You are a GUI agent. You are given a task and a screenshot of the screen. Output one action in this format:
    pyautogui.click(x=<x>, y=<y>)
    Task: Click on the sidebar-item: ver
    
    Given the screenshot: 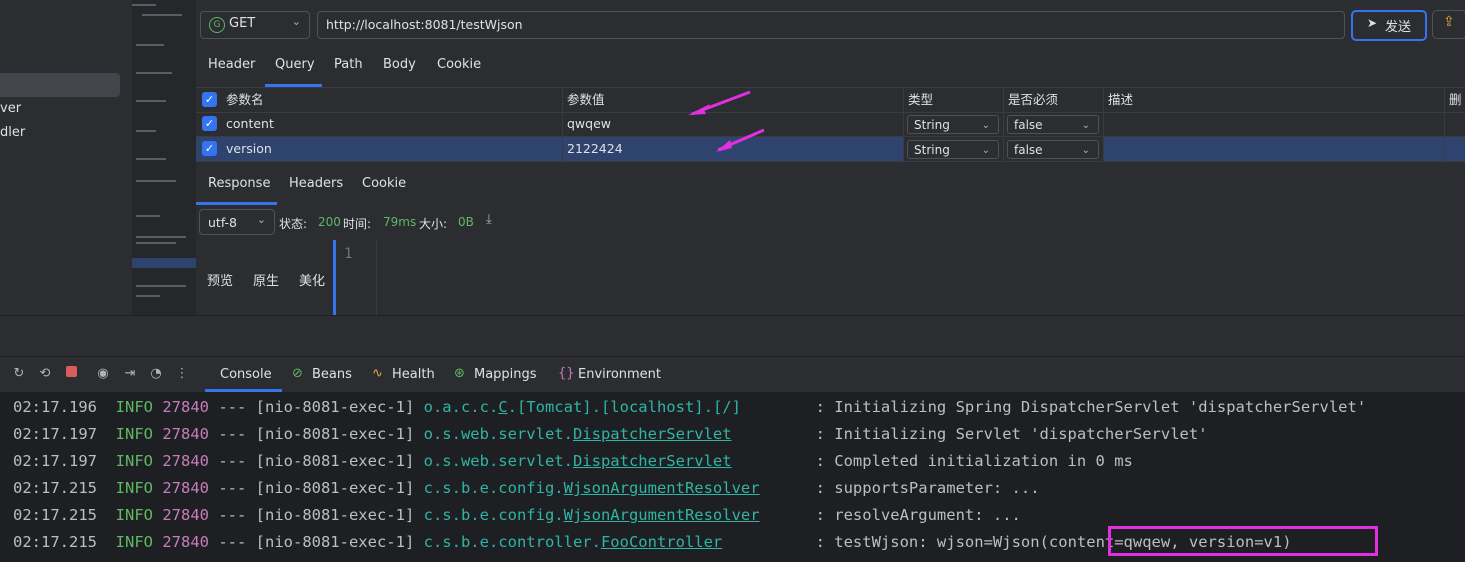 What is the action you would take?
    pyautogui.click(x=10, y=108)
    